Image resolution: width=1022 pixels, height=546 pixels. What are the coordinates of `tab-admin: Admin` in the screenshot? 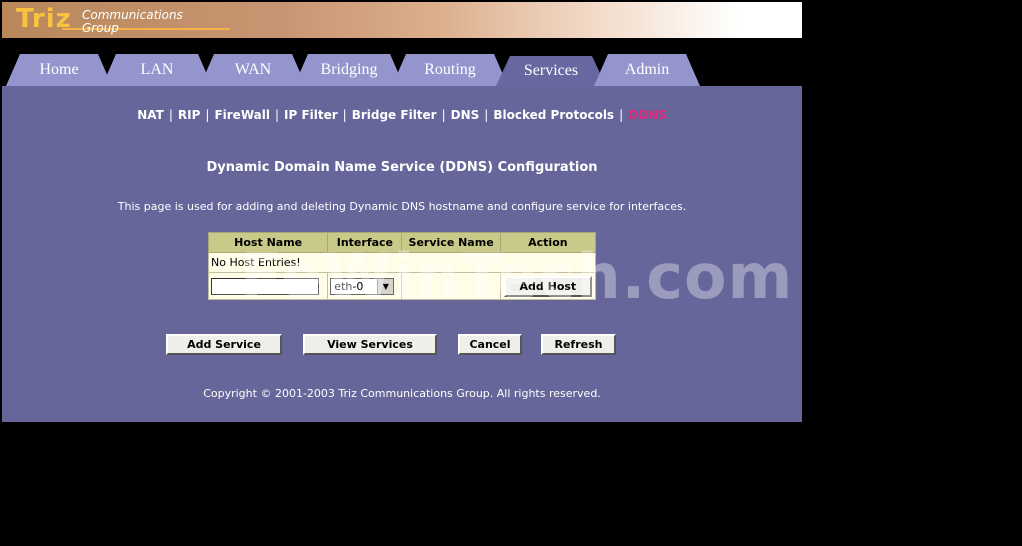 It's located at (647, 70).